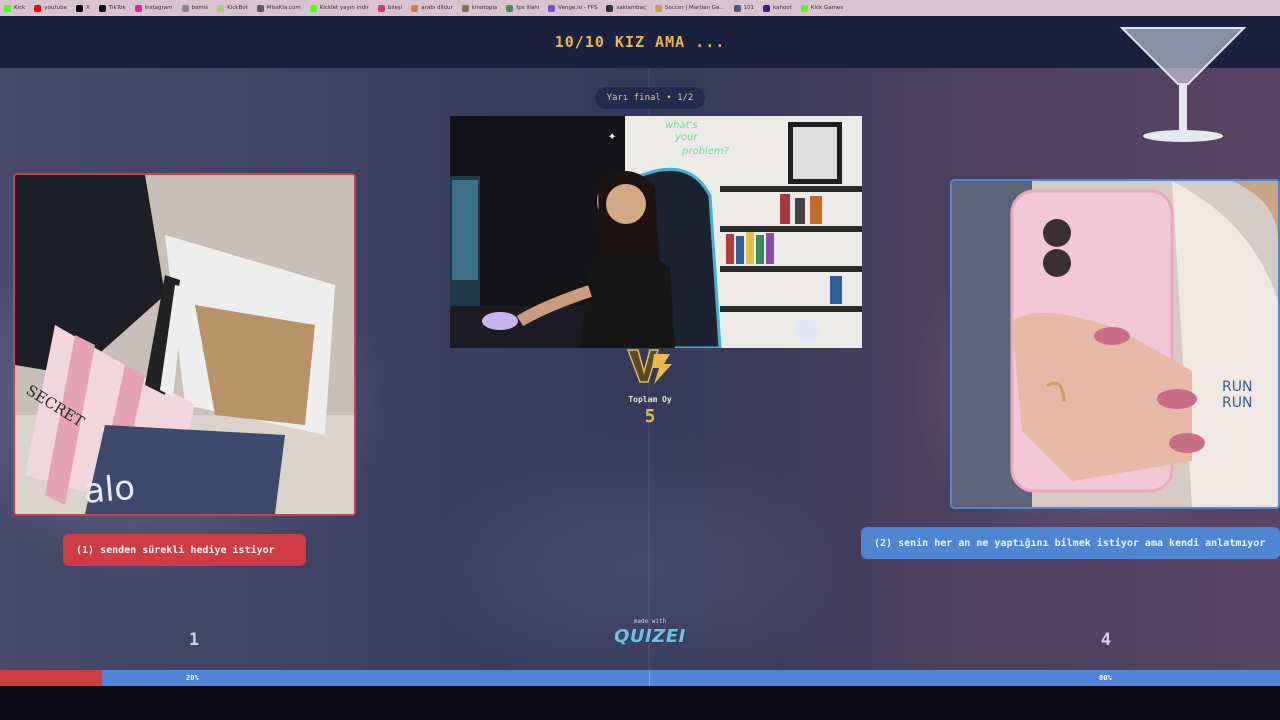 The width and height of the screenshot is (1280, 720). Describe the element at coordinates (51, 678) in the screenshot. I see `vote-bar-left` at that location.